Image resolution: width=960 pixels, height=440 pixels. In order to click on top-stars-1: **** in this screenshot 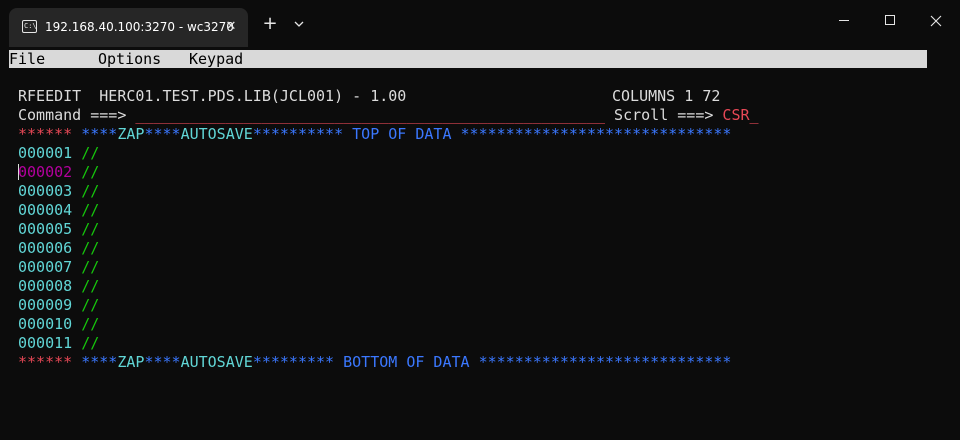, I will do `click(99, 134)`.